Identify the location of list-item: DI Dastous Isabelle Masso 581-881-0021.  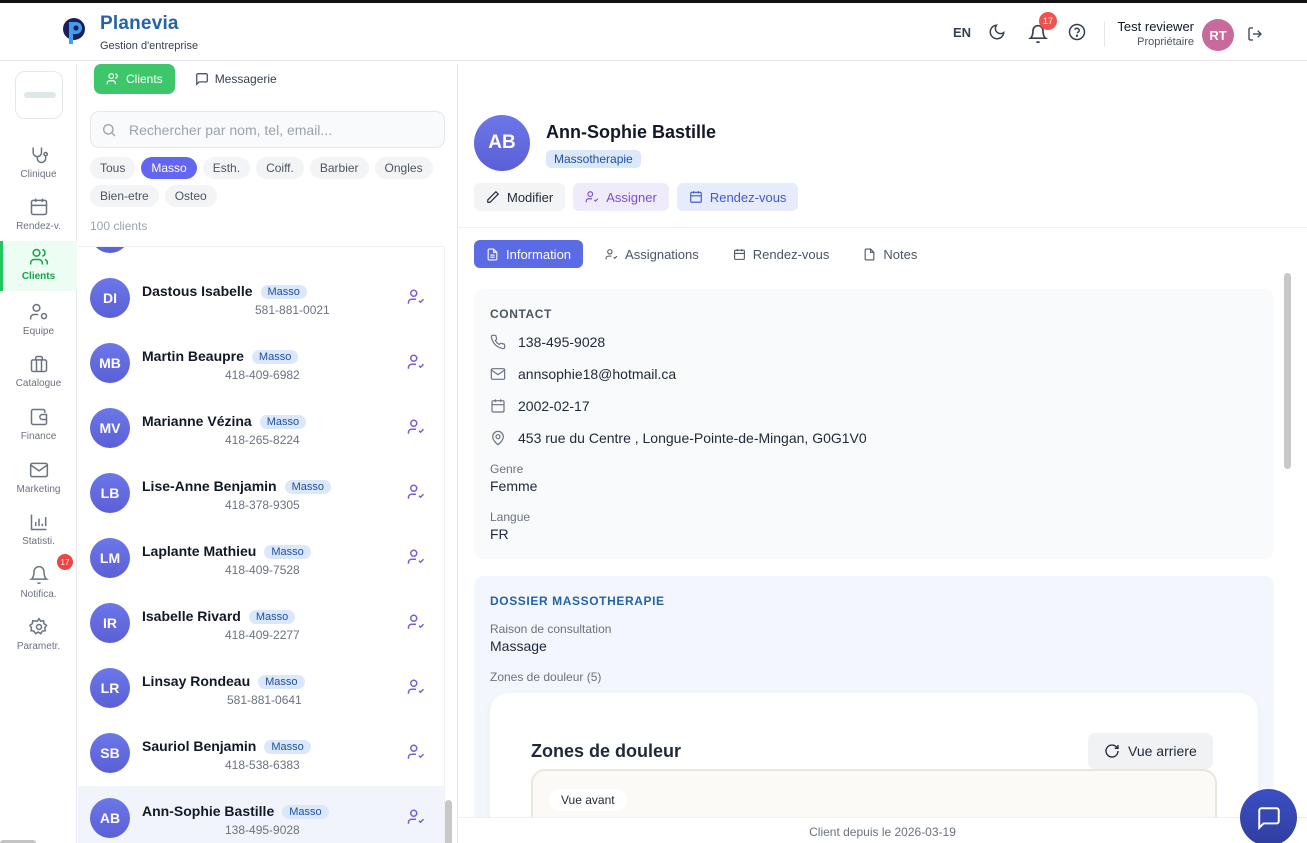
(261, 298).